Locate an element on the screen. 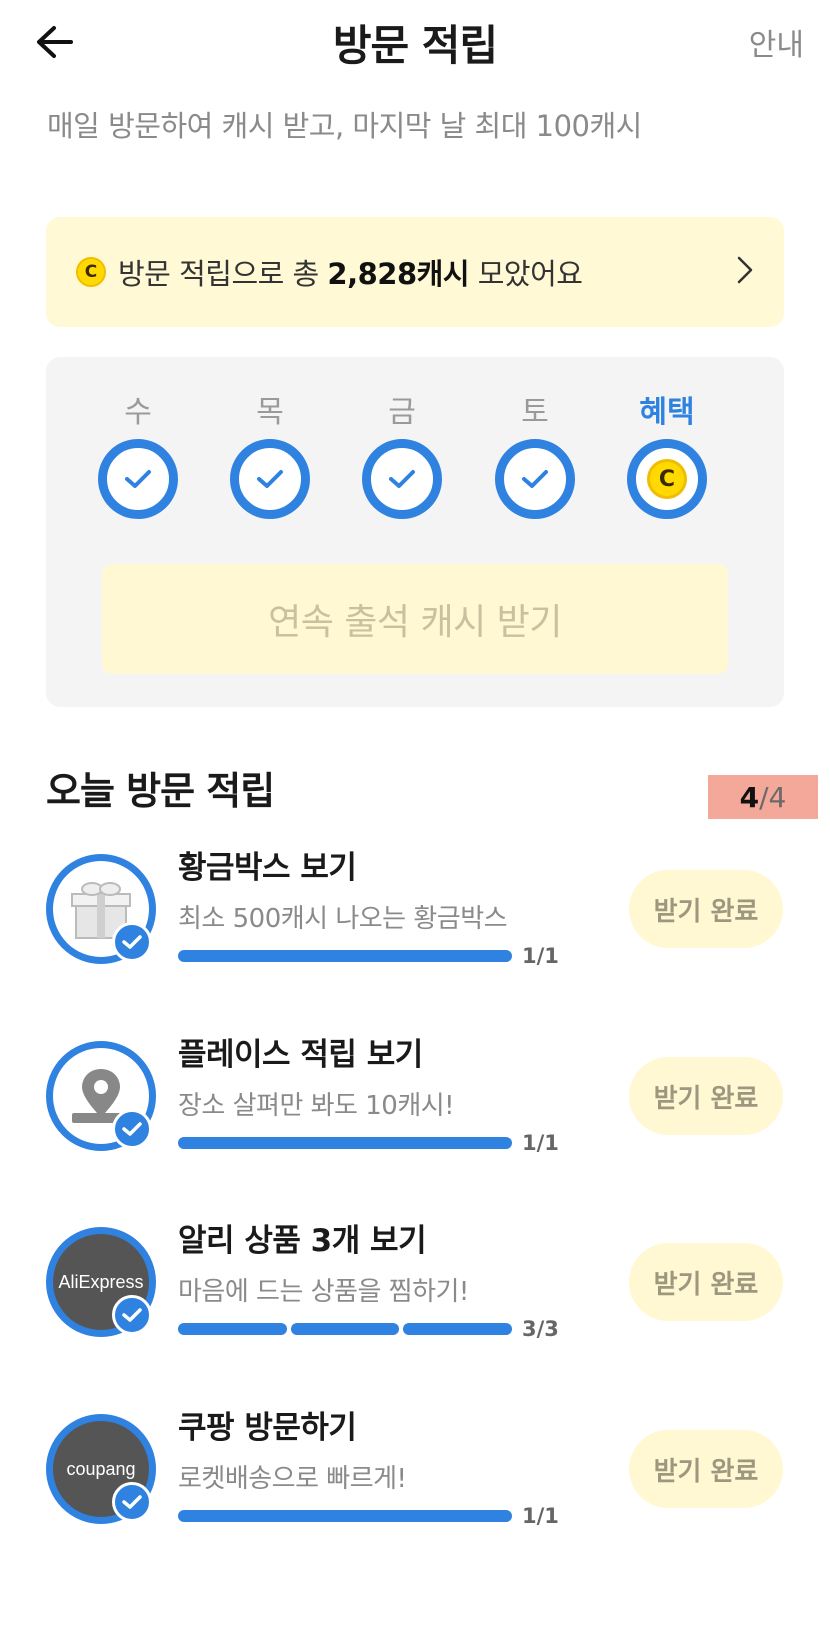  streak-day: 목 is located at coordinates (270, 453).